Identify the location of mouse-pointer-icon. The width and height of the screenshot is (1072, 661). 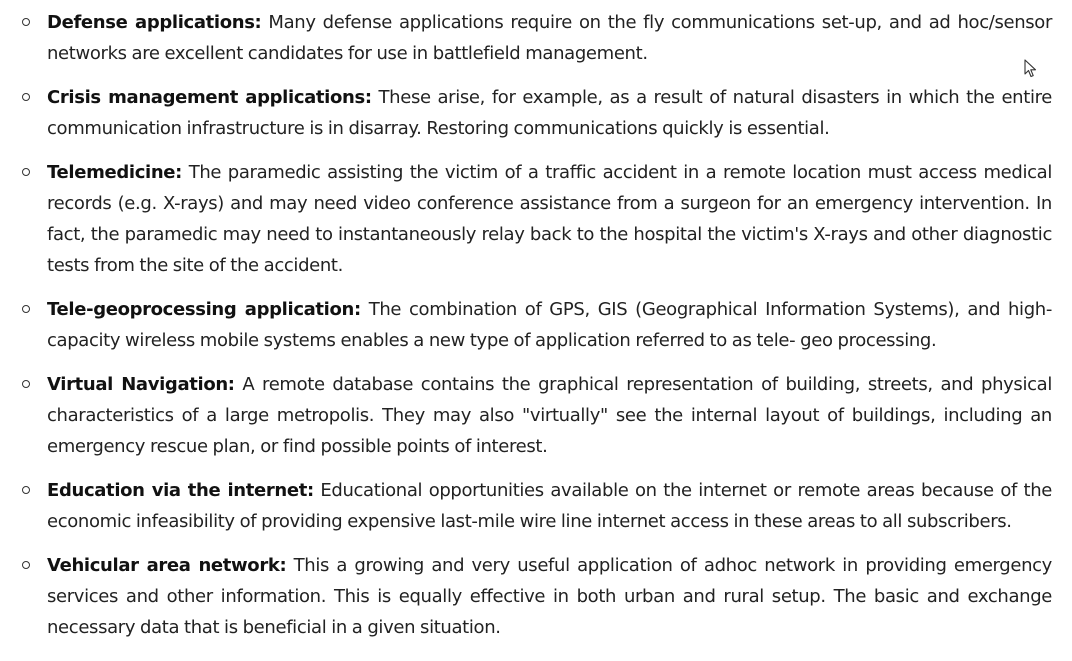
(1030, 68).